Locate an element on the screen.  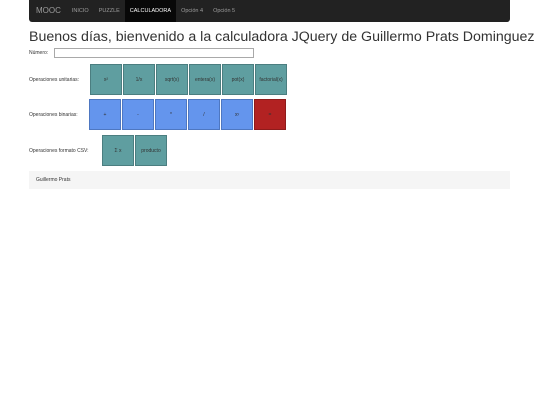
factorial-button: factorial(x) is located at coordinates (271, 79).